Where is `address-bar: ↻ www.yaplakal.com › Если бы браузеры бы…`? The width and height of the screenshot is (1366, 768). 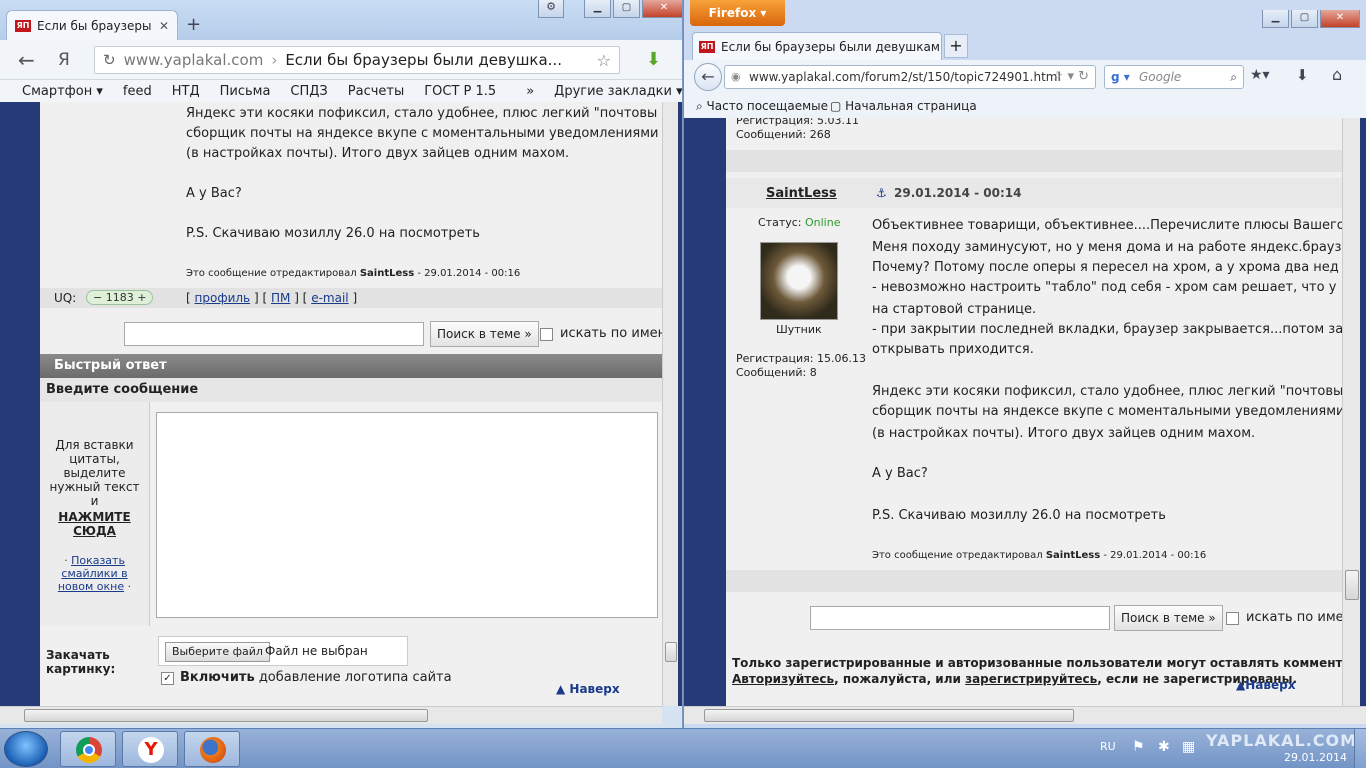
address-bar: ↻ www.yaplakal.com › Если бы браузеры бы… is located at coordinates (357, 60).